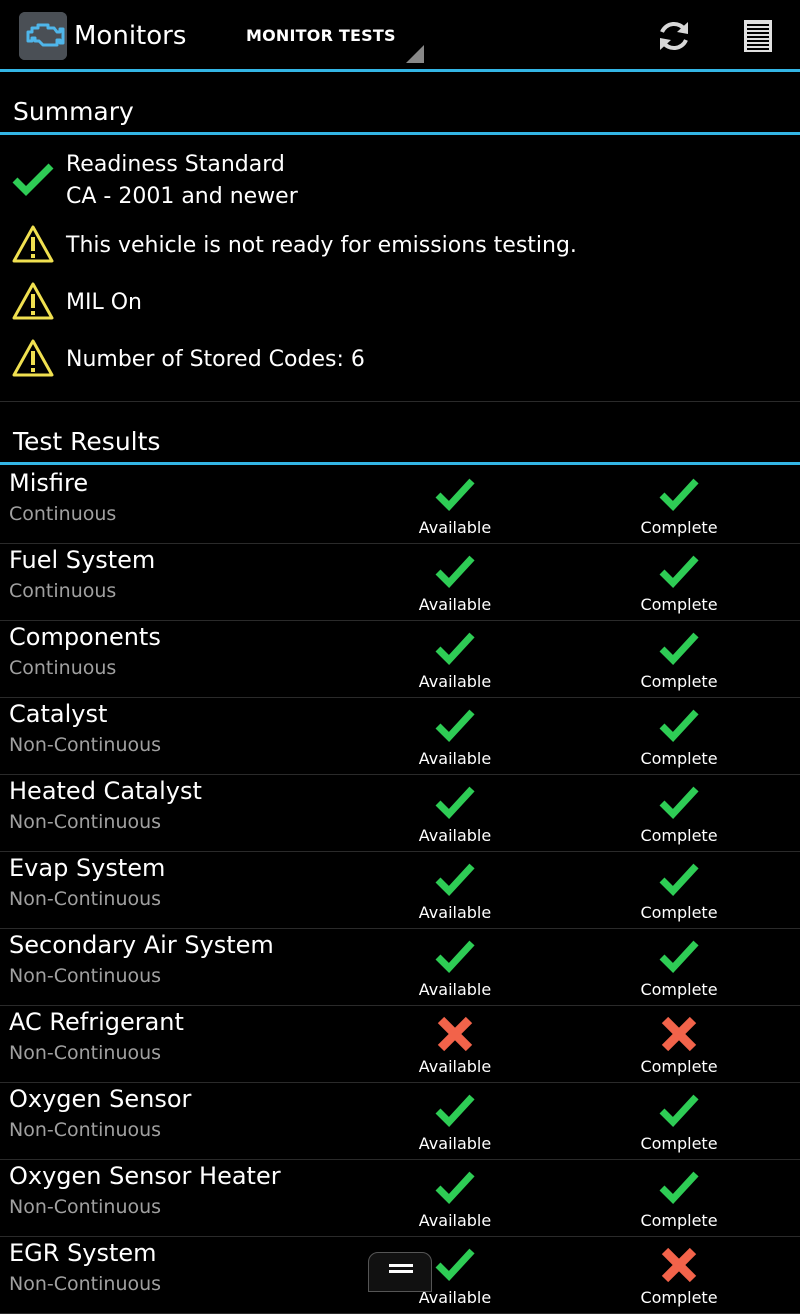  What do you see at coordinates (82, 560) in the screenshot?
I see `monitor-name: Fuel System` at bounding box center [82, 560].